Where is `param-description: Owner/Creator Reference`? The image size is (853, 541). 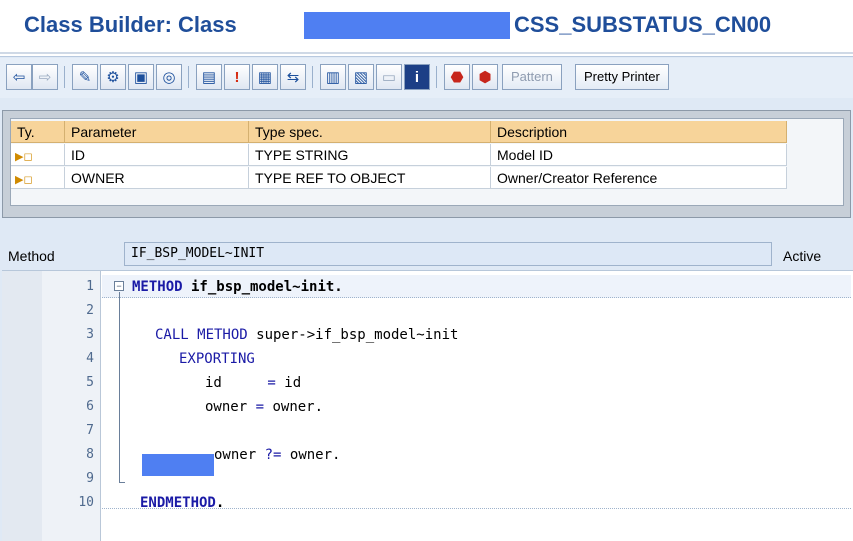 param-description: Owner/Creator Reference is located at coordinates (639, 178).